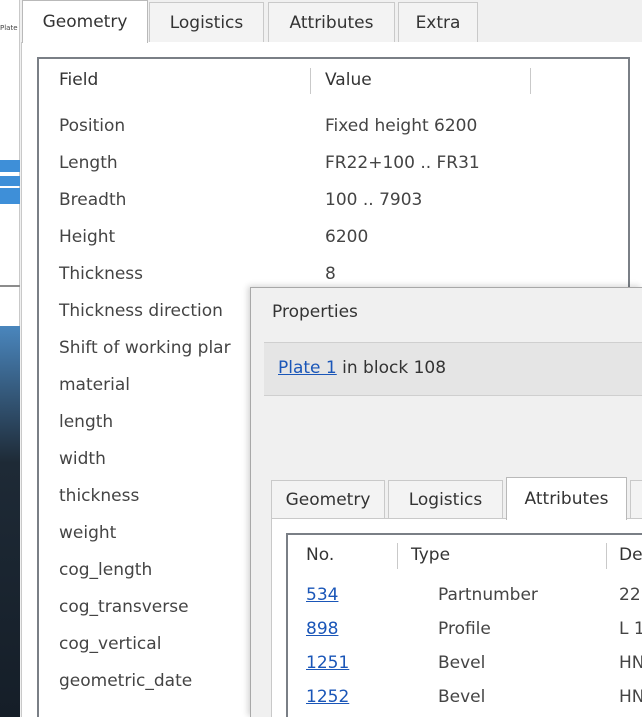 This screenshot has width=642, height=717. I want to click on field-name: geometric_date, so click(126, 681).